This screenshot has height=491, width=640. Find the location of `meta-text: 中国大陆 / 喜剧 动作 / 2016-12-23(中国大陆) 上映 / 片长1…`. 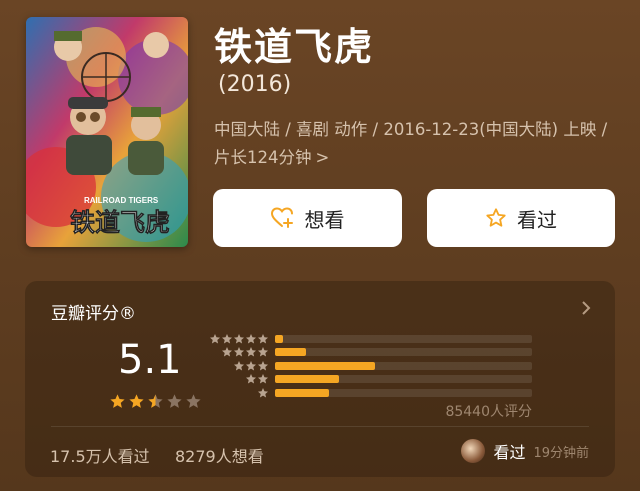

meta-text: 中国大陆 / 喜剧 动作 / 2016-12-23(中国大陆) 上映 / 片长1… is located at coordinates (411, 143).